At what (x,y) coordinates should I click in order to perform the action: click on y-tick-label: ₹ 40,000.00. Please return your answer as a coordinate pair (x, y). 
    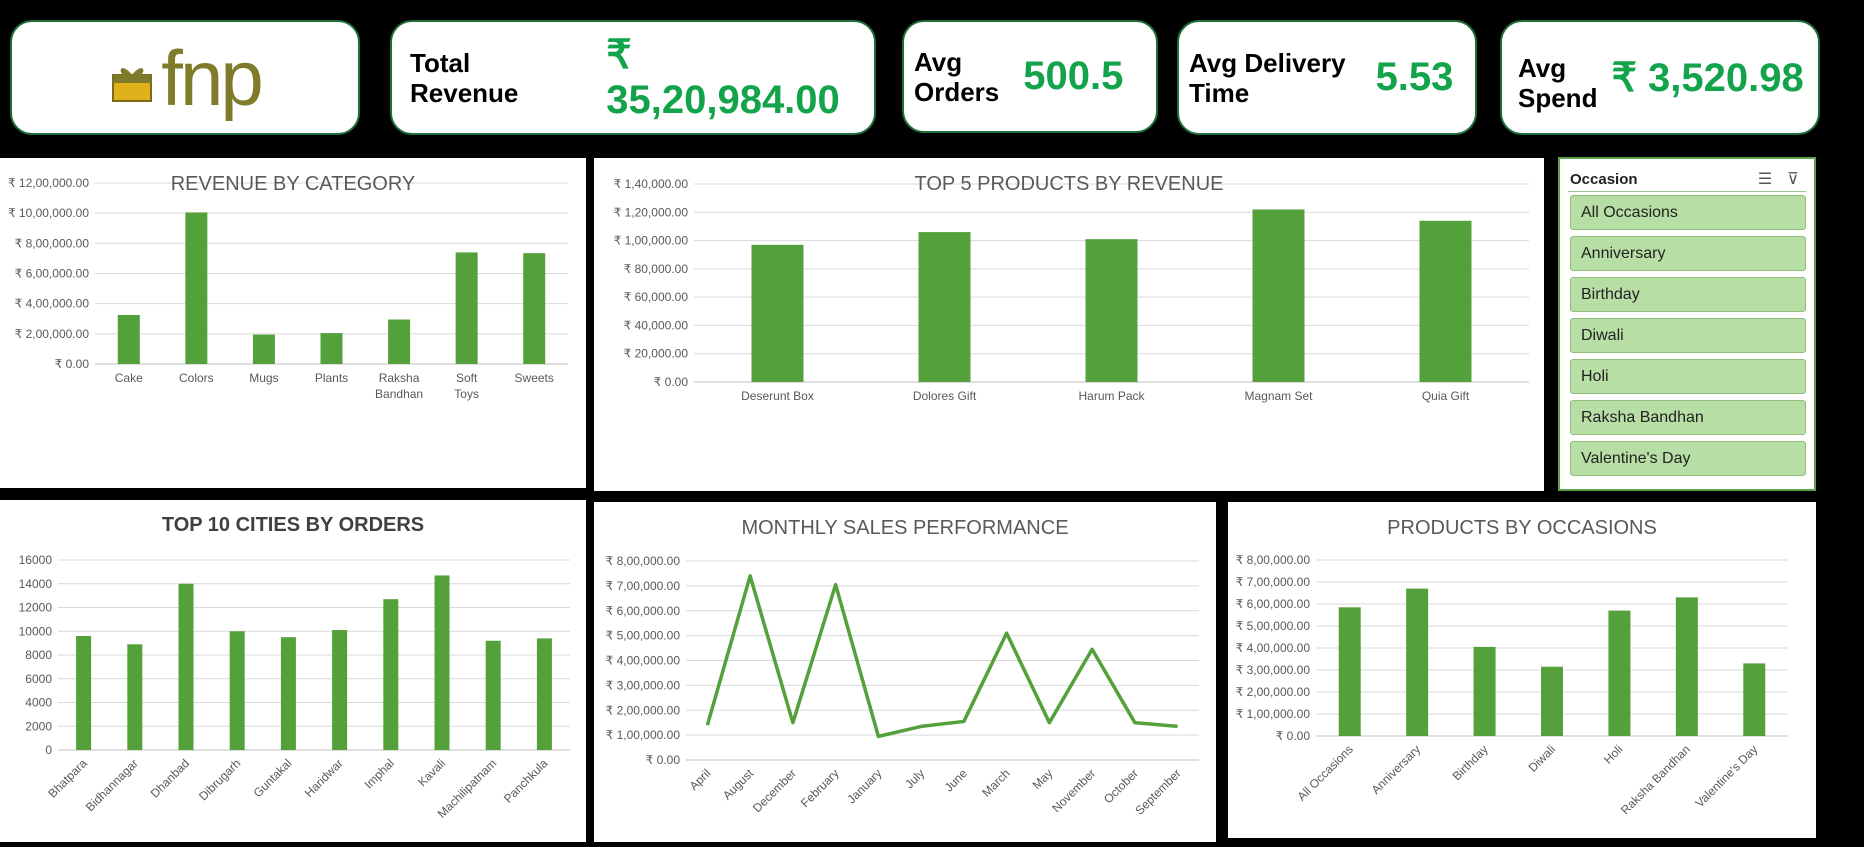
    Looking at the image, I should click on (656, 325).